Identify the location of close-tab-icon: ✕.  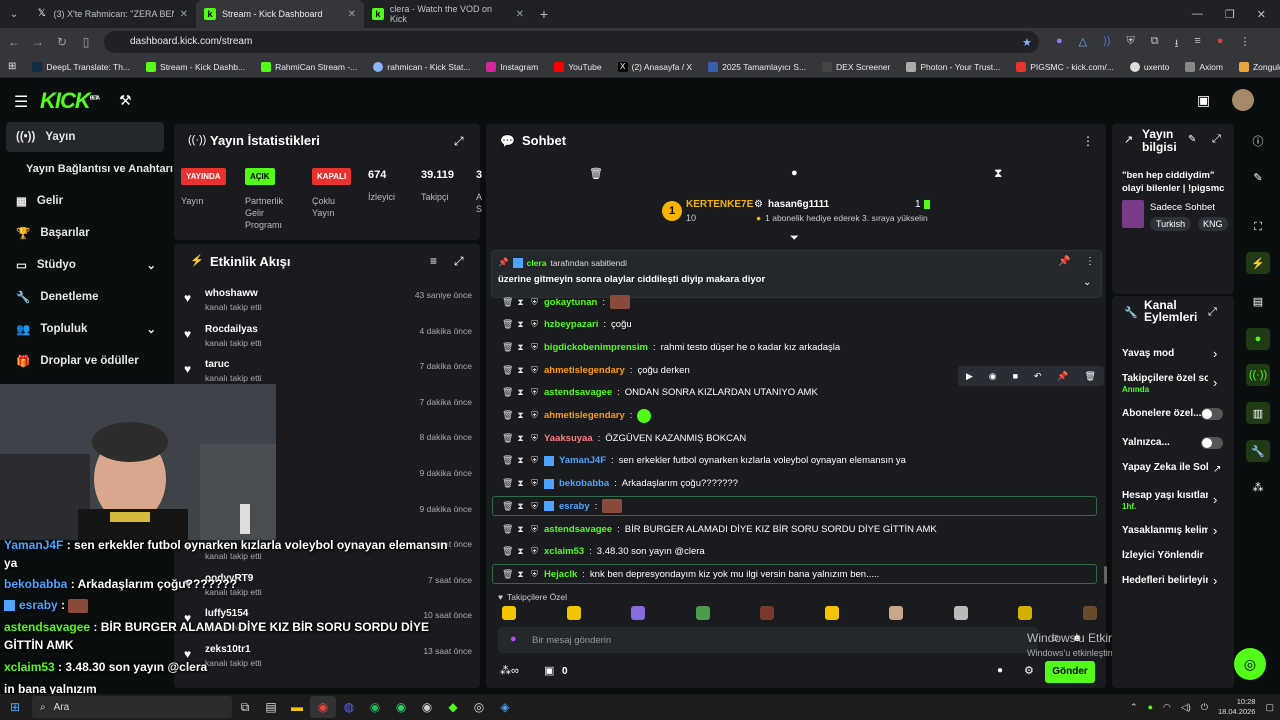
(184, 14).